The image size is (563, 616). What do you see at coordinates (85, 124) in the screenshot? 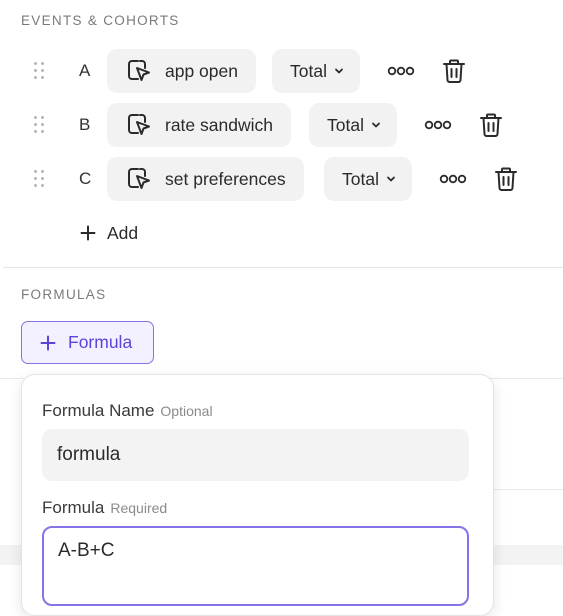
I see `event-letter: B` at bounding box center [85, 124].